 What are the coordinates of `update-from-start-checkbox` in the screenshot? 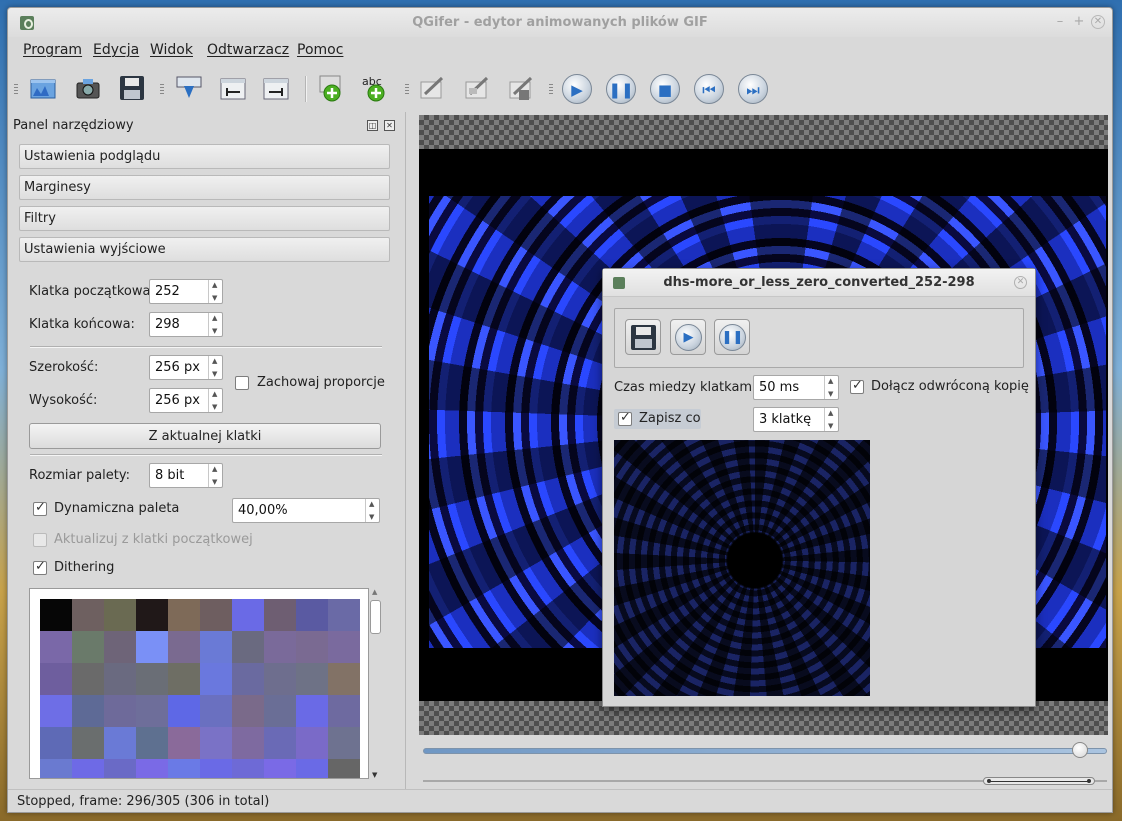 It's located at (40, 540).